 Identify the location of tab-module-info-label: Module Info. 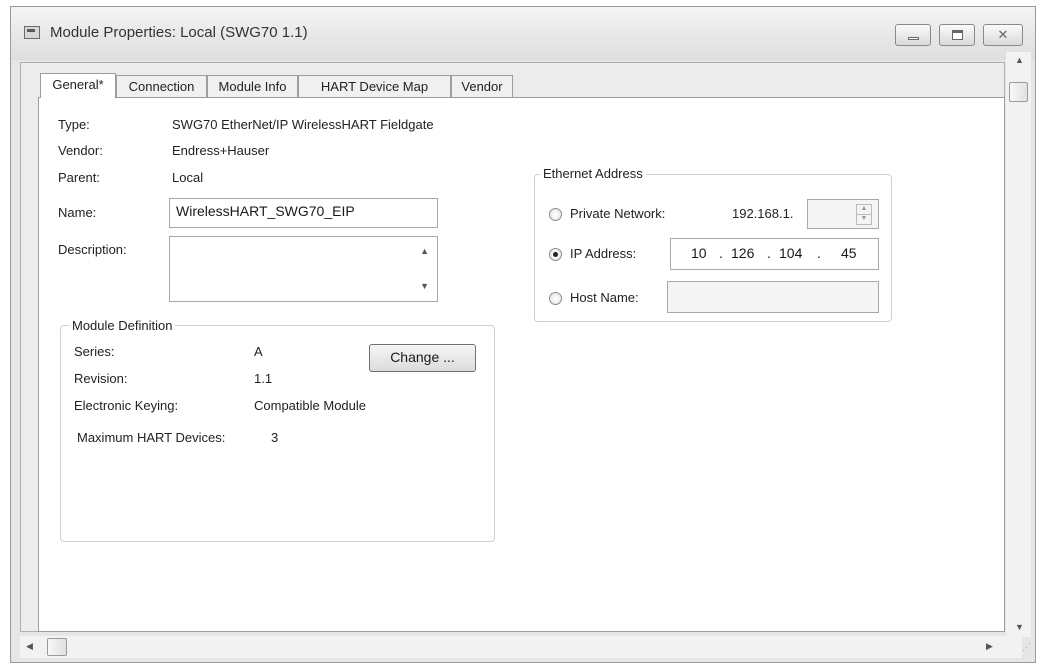
(252, 86).